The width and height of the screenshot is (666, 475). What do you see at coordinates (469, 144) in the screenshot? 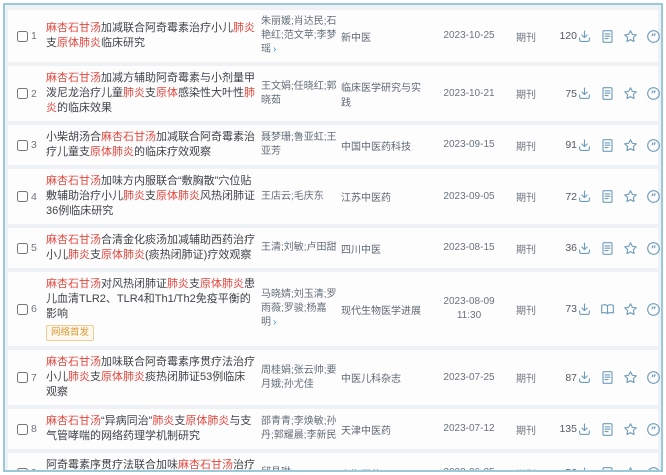
I see `publish-date: 2023-09-15` at bounding box center [469, 144].